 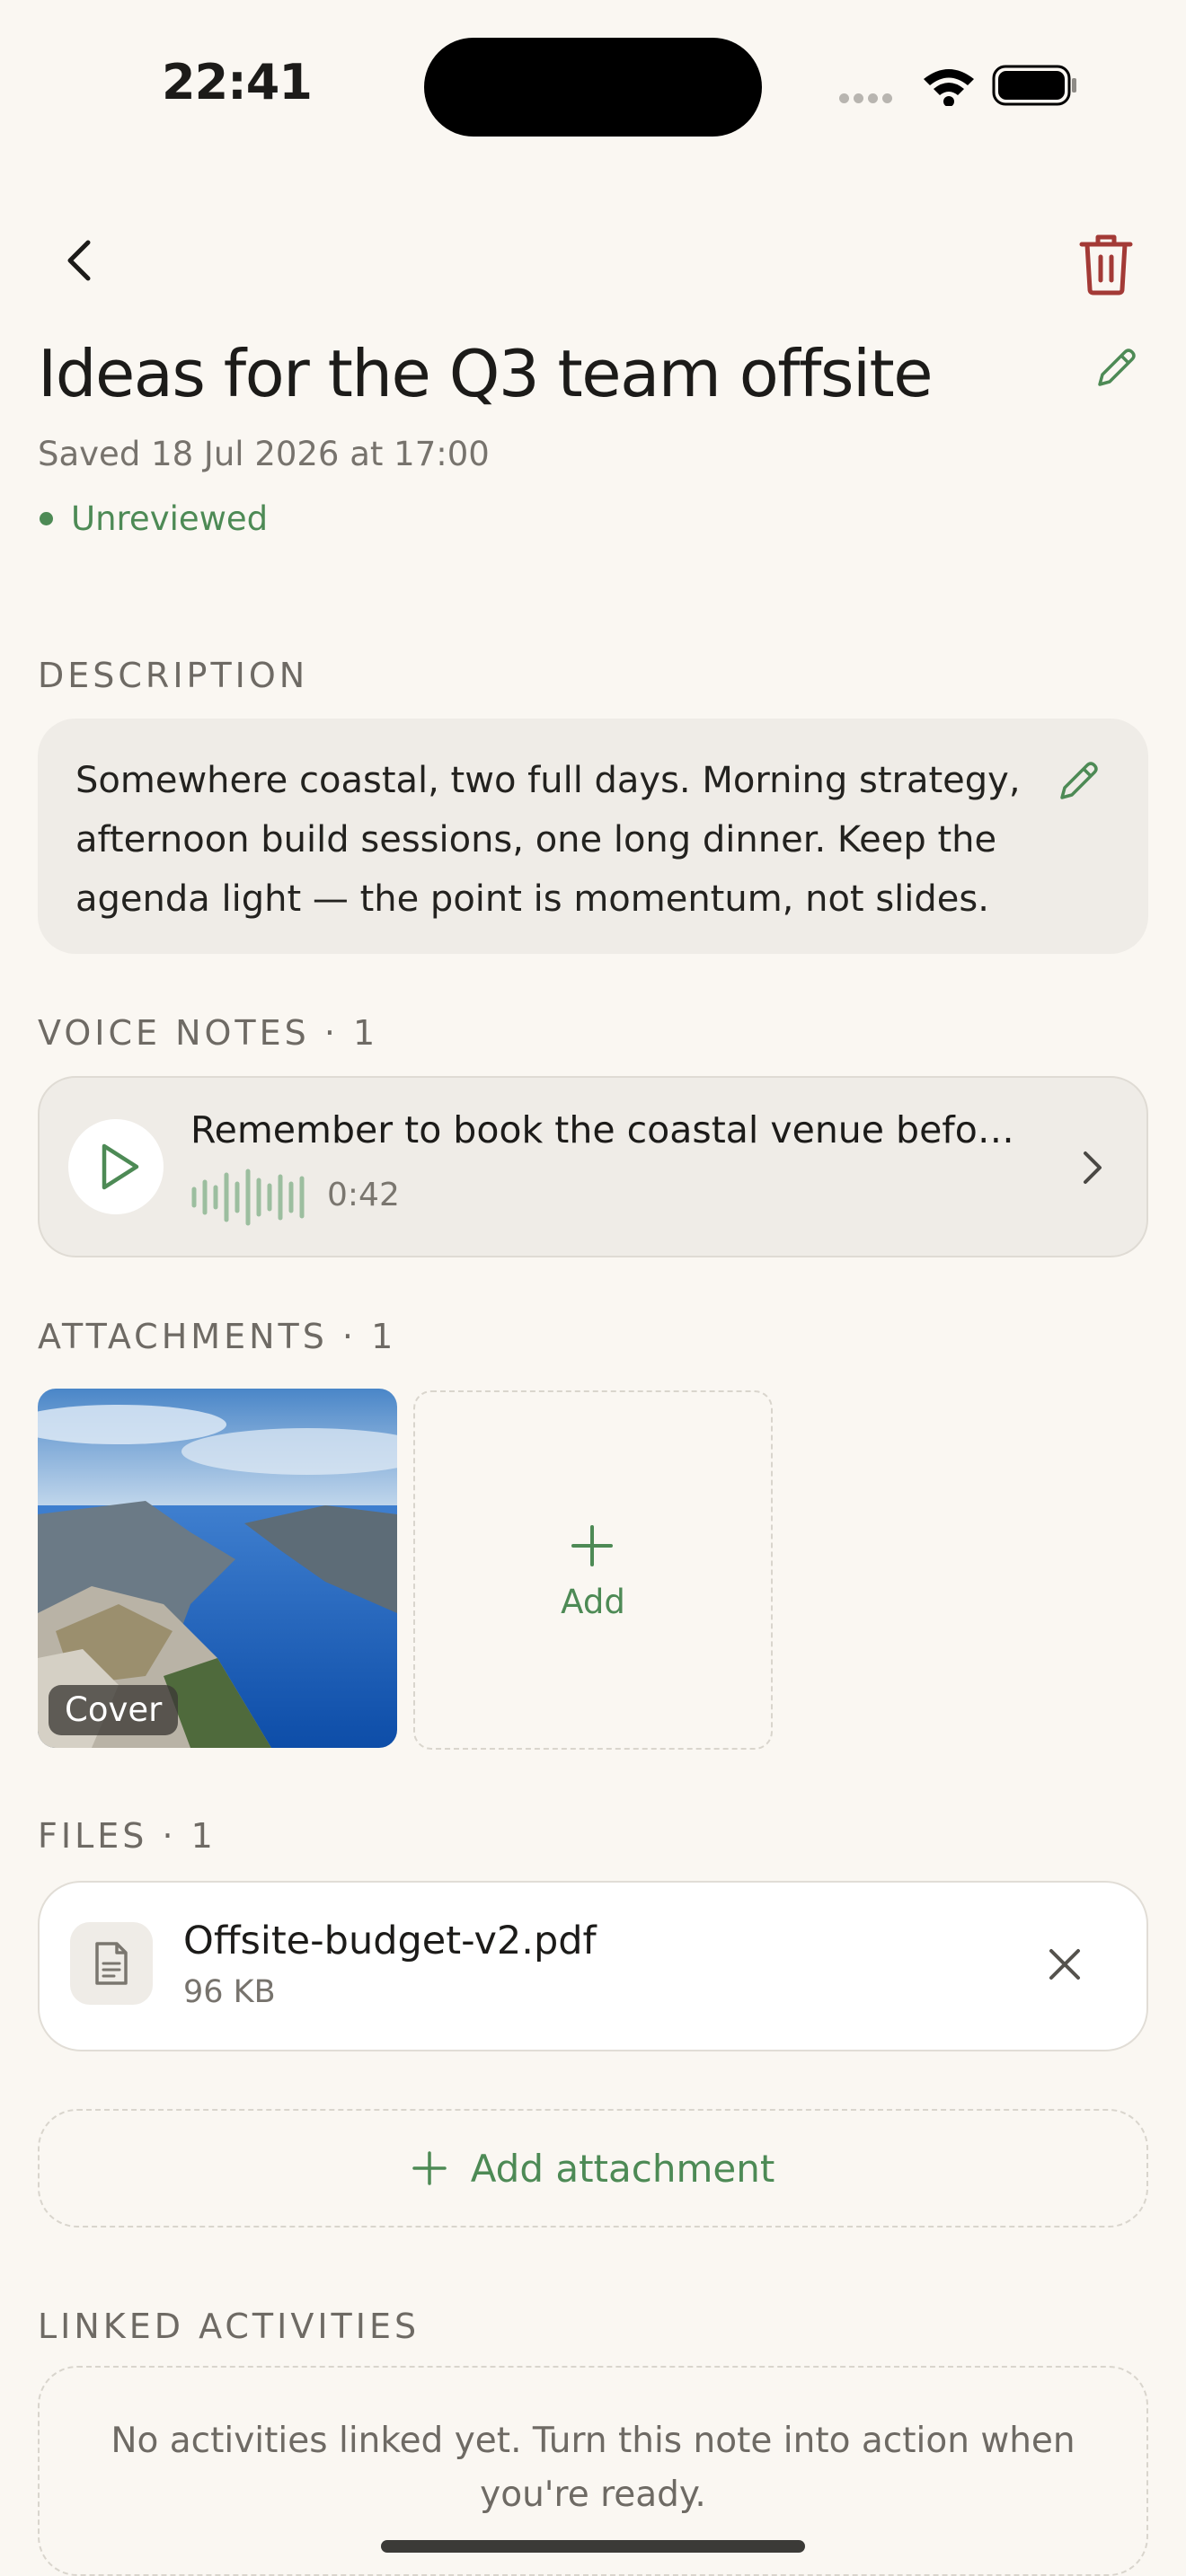 I want to click on document-icon, so click(x=111, y=1963).